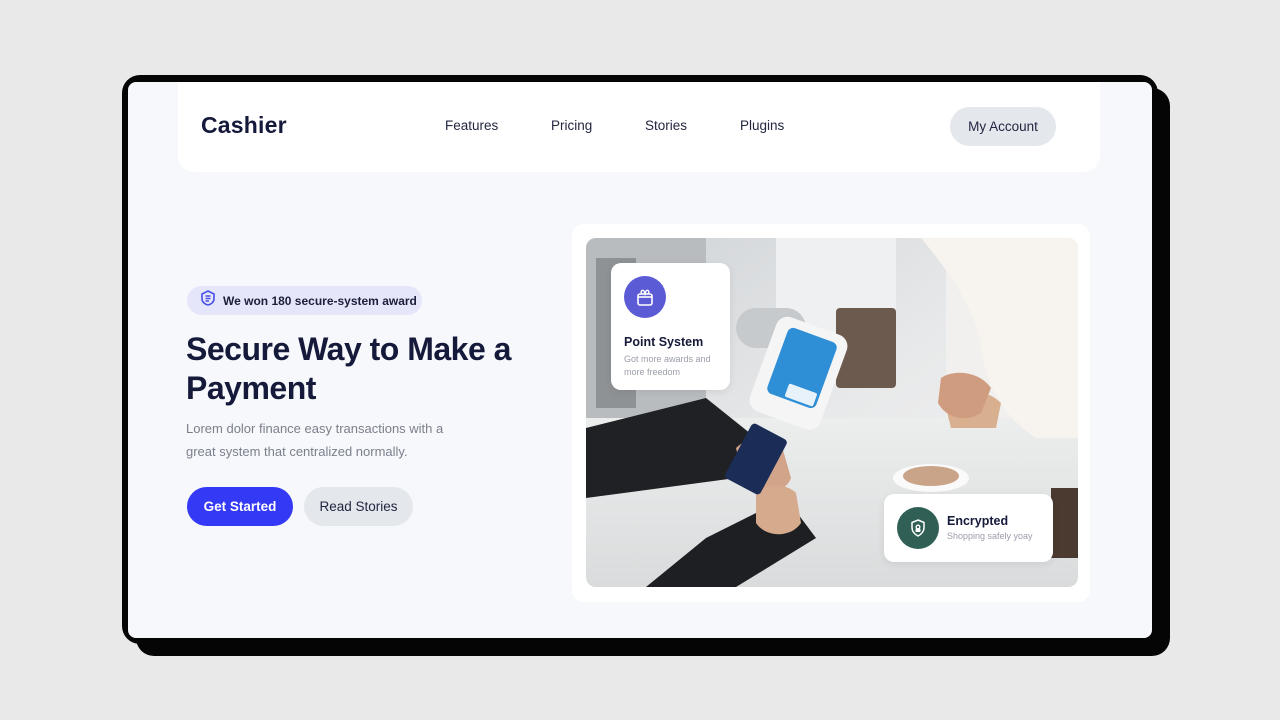 The image size is (1280, 720). What do you see at coordinates (571, 125) in the screenshot?
I see `nav-link-pricing: Pricing` at bounding box center [571, 125].